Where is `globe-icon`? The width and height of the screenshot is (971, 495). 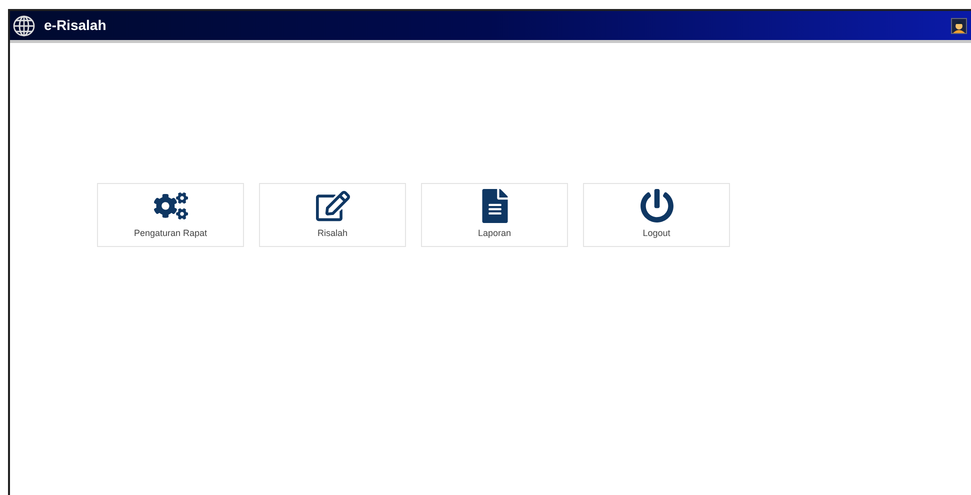 globe-icon is located at coordinates (24, 25).